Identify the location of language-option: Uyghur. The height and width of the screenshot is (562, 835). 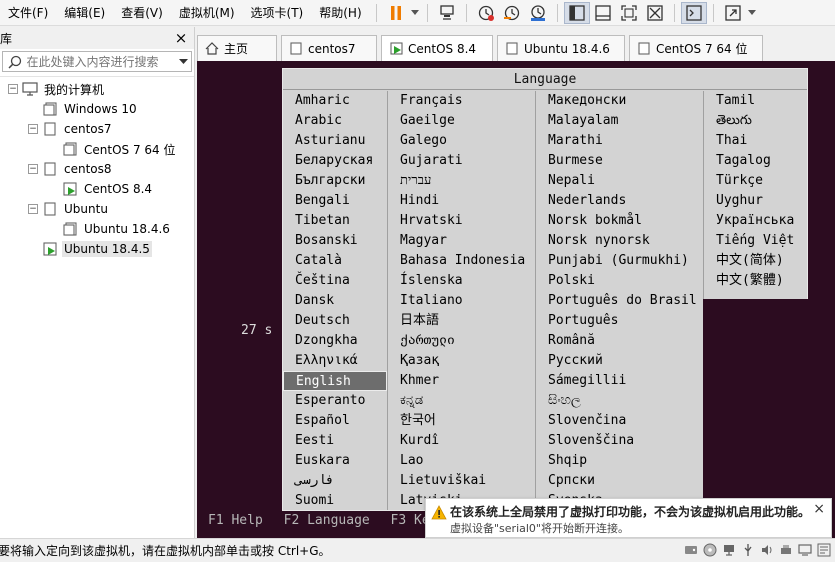
(755, 201).